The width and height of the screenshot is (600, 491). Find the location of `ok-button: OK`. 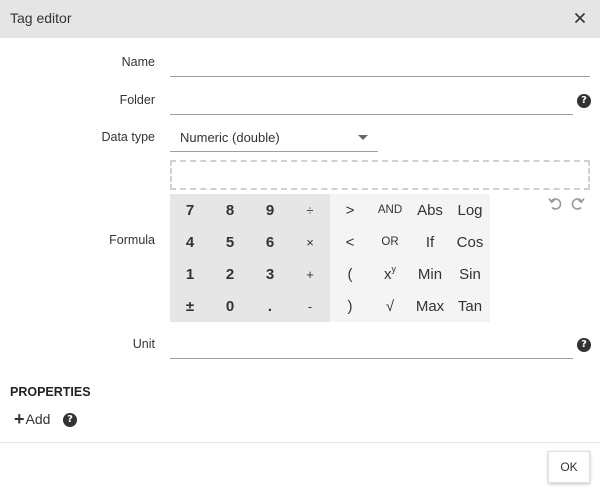

ok-button: OK is located at coordinates (569, 467).